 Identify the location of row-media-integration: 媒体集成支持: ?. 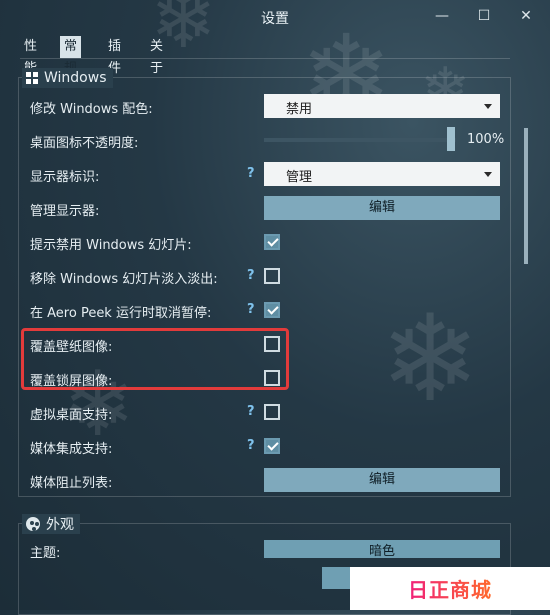
(265, 446).